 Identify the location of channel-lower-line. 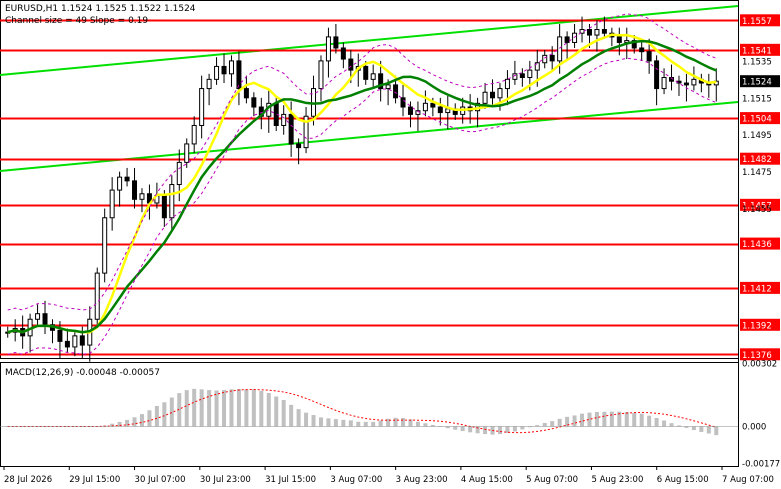
(369, 136).